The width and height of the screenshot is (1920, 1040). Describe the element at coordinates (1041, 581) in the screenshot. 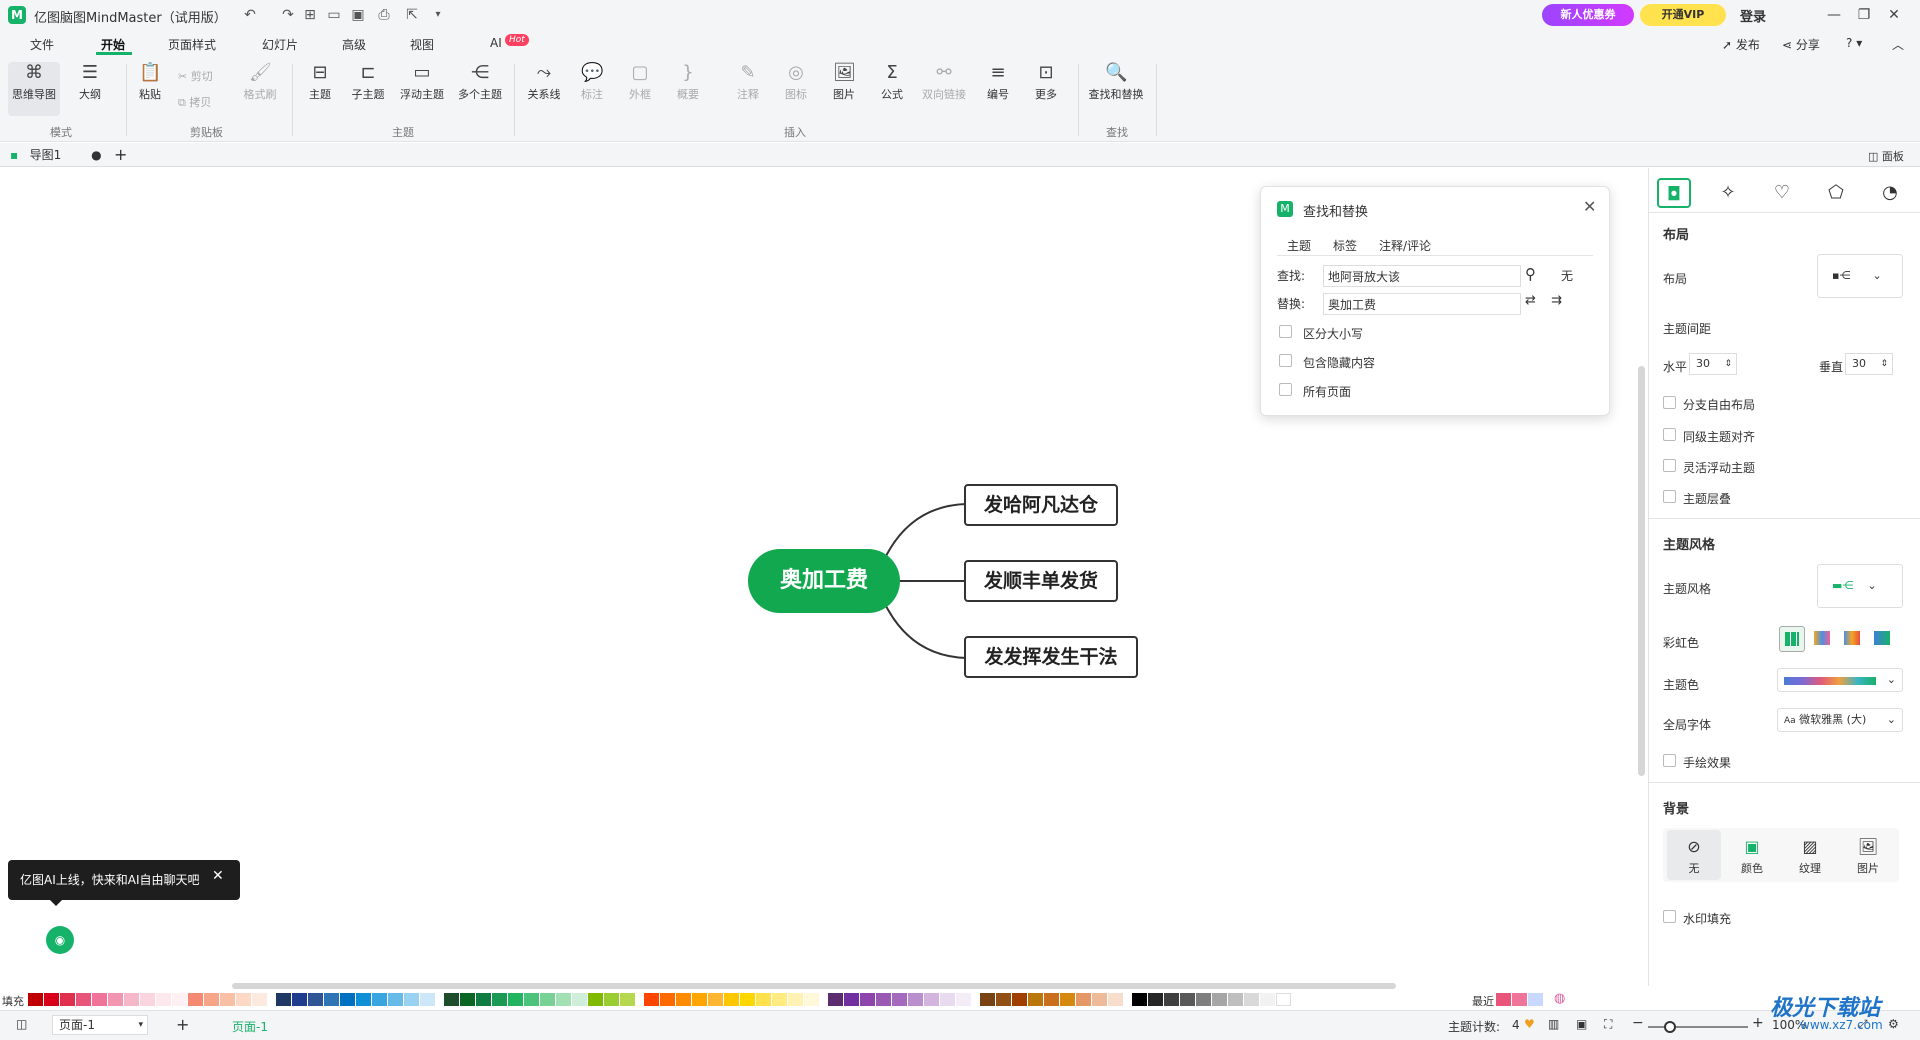

I see `subtopic-node: 发顺丰单发货` at that location.